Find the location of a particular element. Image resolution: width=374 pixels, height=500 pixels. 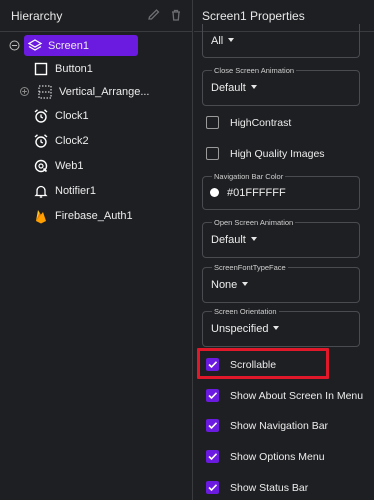

tree-item-firebase-auth1: Firebase_Auth1 is located at coordinates (95, 216).